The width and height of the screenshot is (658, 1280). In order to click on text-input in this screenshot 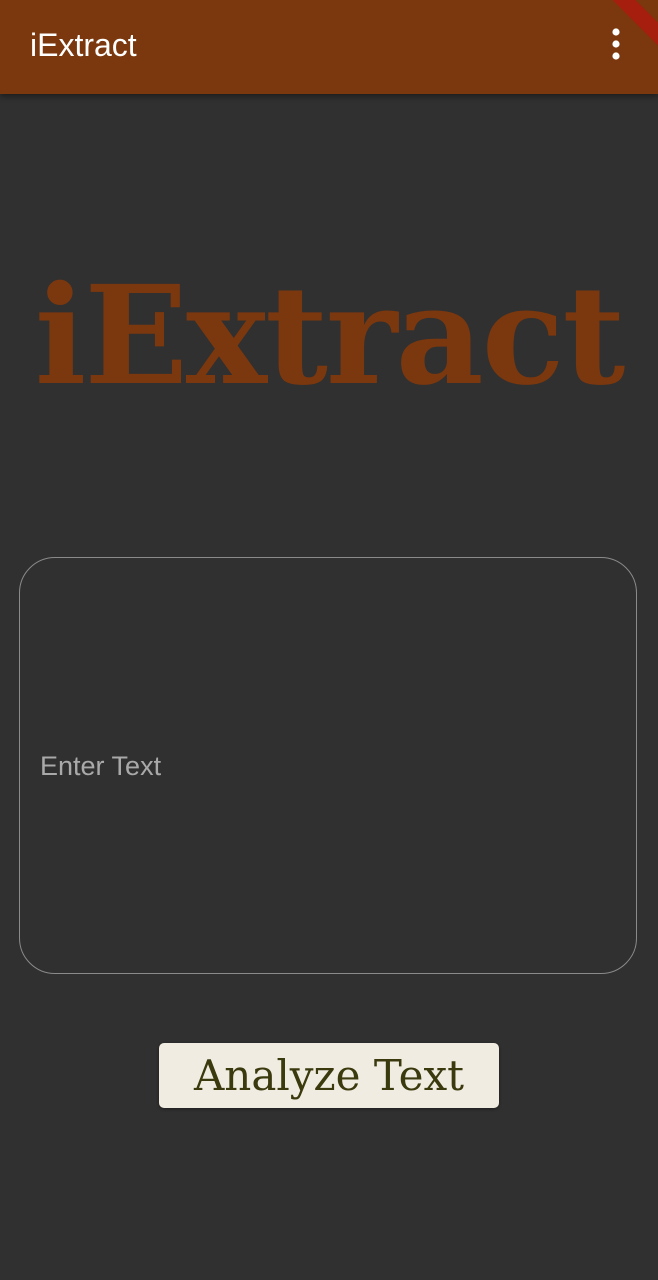, I will do `click(325, 770)`.